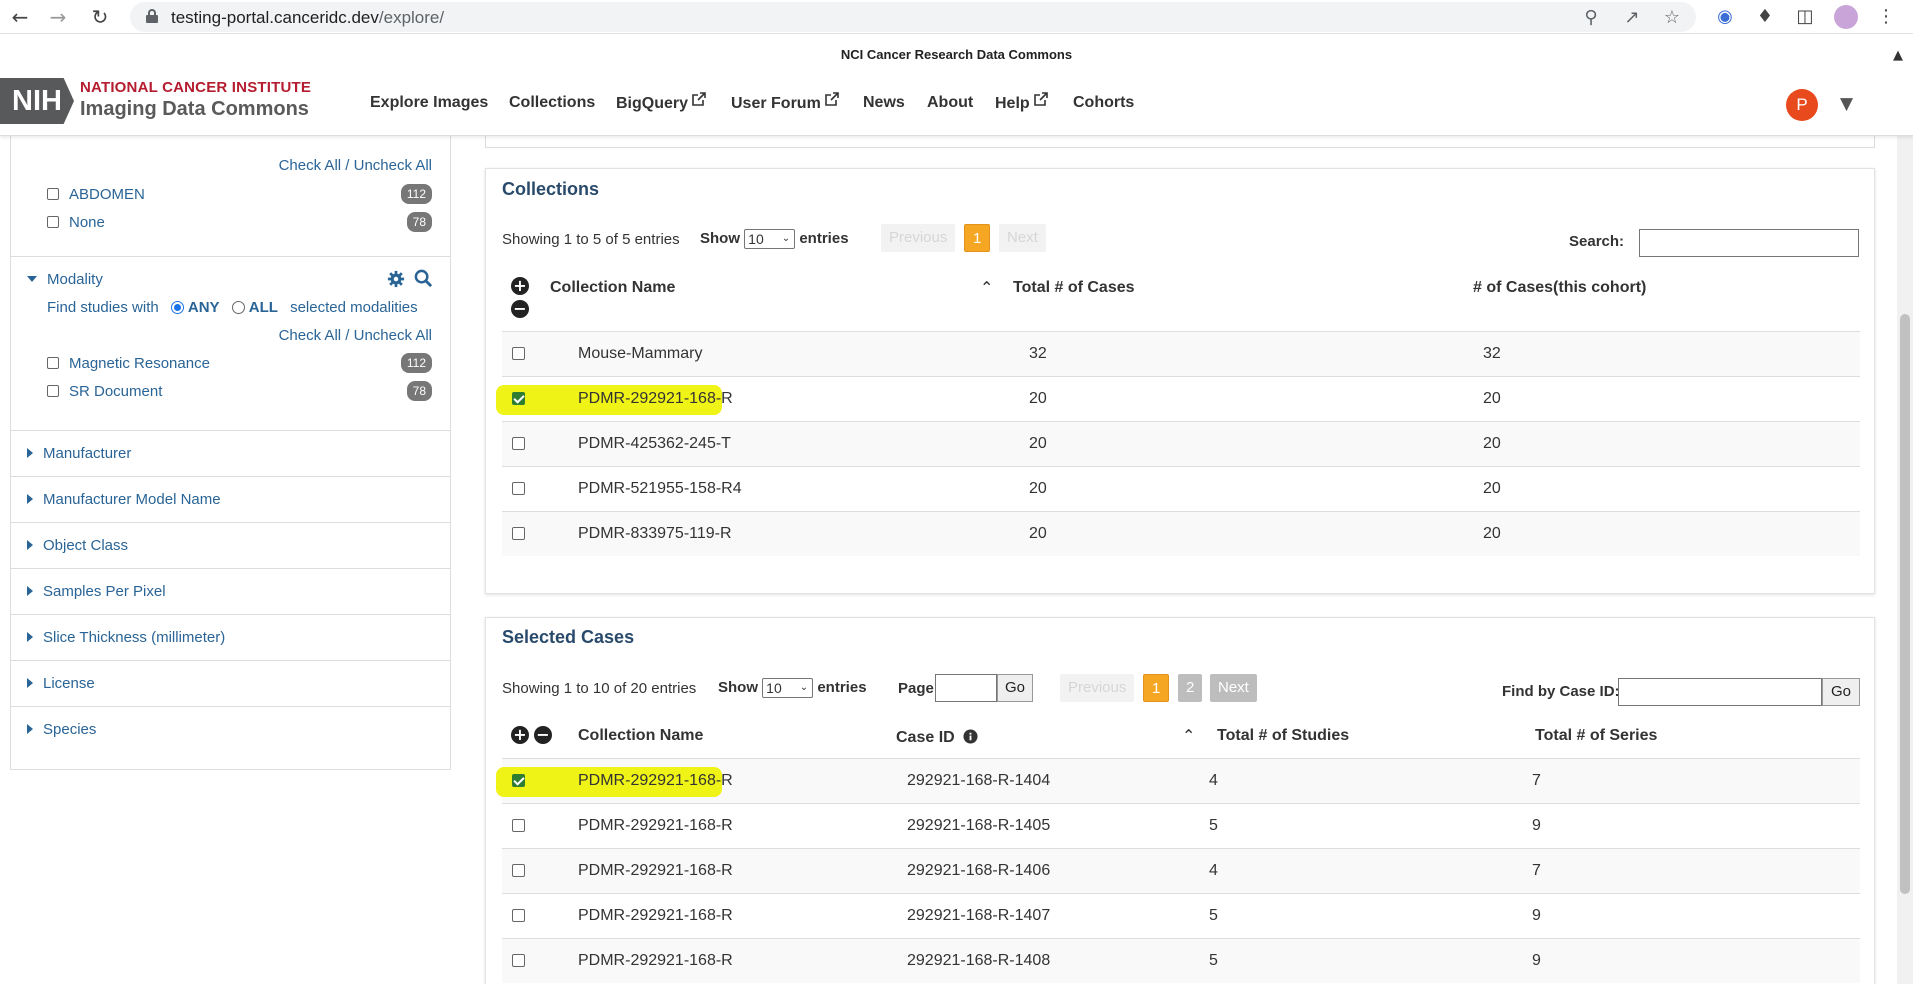 The height and width of the screenshot is (984, 1913). Describe the element at coordinates (61, 683) in the screenshot. I see `facet-license-header: License` at that location.